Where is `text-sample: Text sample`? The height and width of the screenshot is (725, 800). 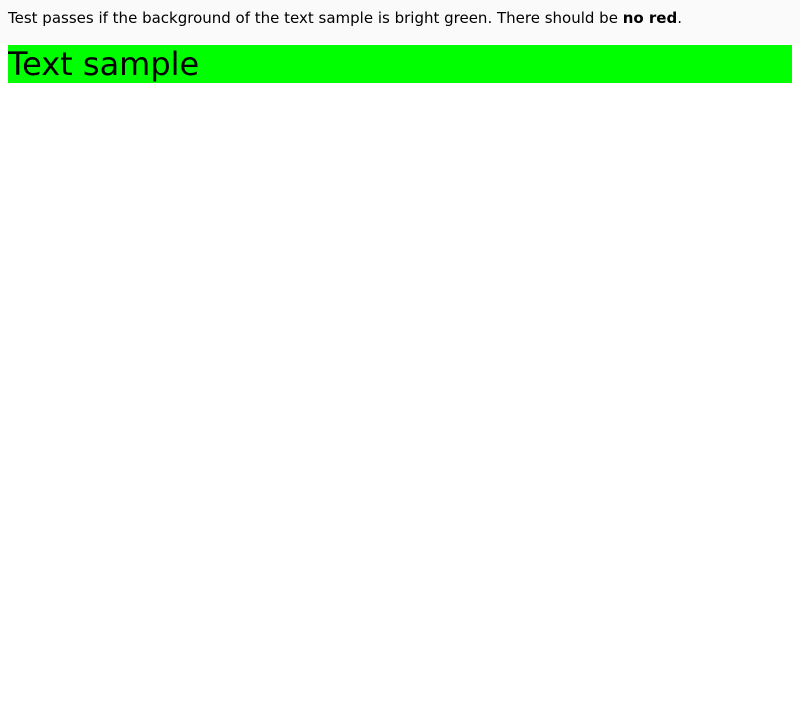 text-sample: Text sample is located at coordinates (400, 64).